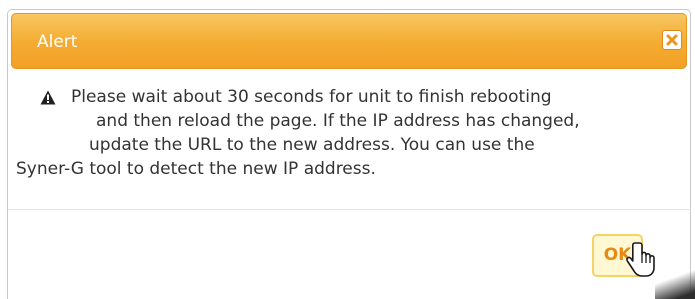 Image resolution: width=695 pixels, height=299 pixels. What do you see at coordinates (675, 283) in the screenshot?
I see `page-shadow-corner` at bounding box center [675, 283].